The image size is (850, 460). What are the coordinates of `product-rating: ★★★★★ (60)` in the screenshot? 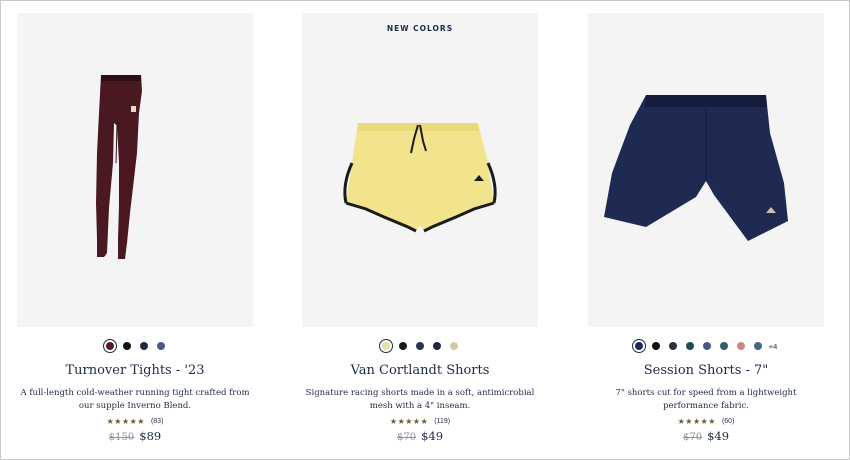 It's located at (706, 421).